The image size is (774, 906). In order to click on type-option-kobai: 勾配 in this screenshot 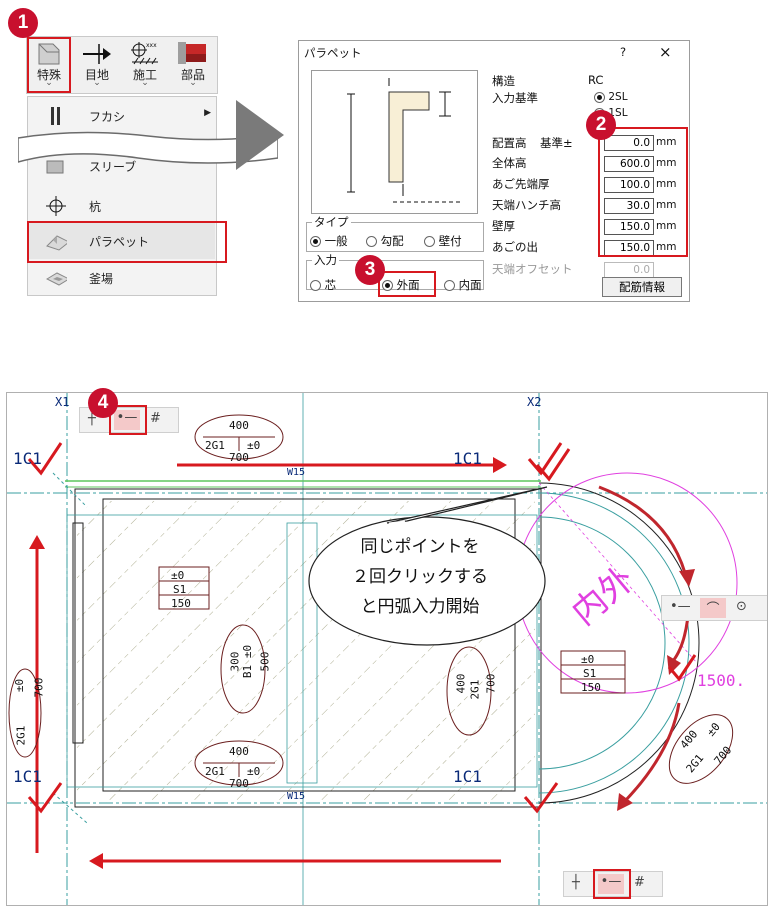, I will do `click(385, 241)`.